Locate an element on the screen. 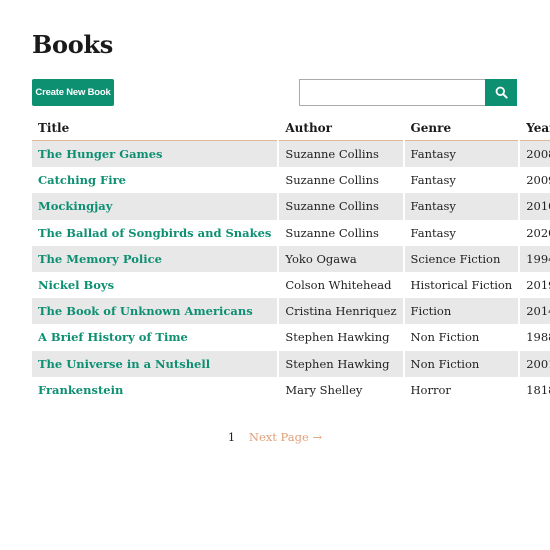  pagination: 1 Next Page → is located at coordinates (275, 437).